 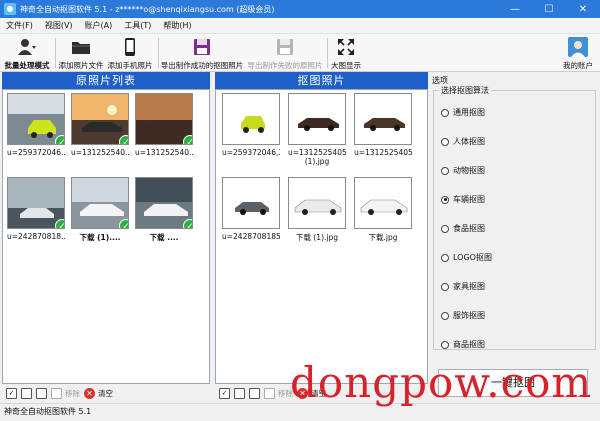 I want to click on success-check-icon: ✓, so click(x=59, y=139).